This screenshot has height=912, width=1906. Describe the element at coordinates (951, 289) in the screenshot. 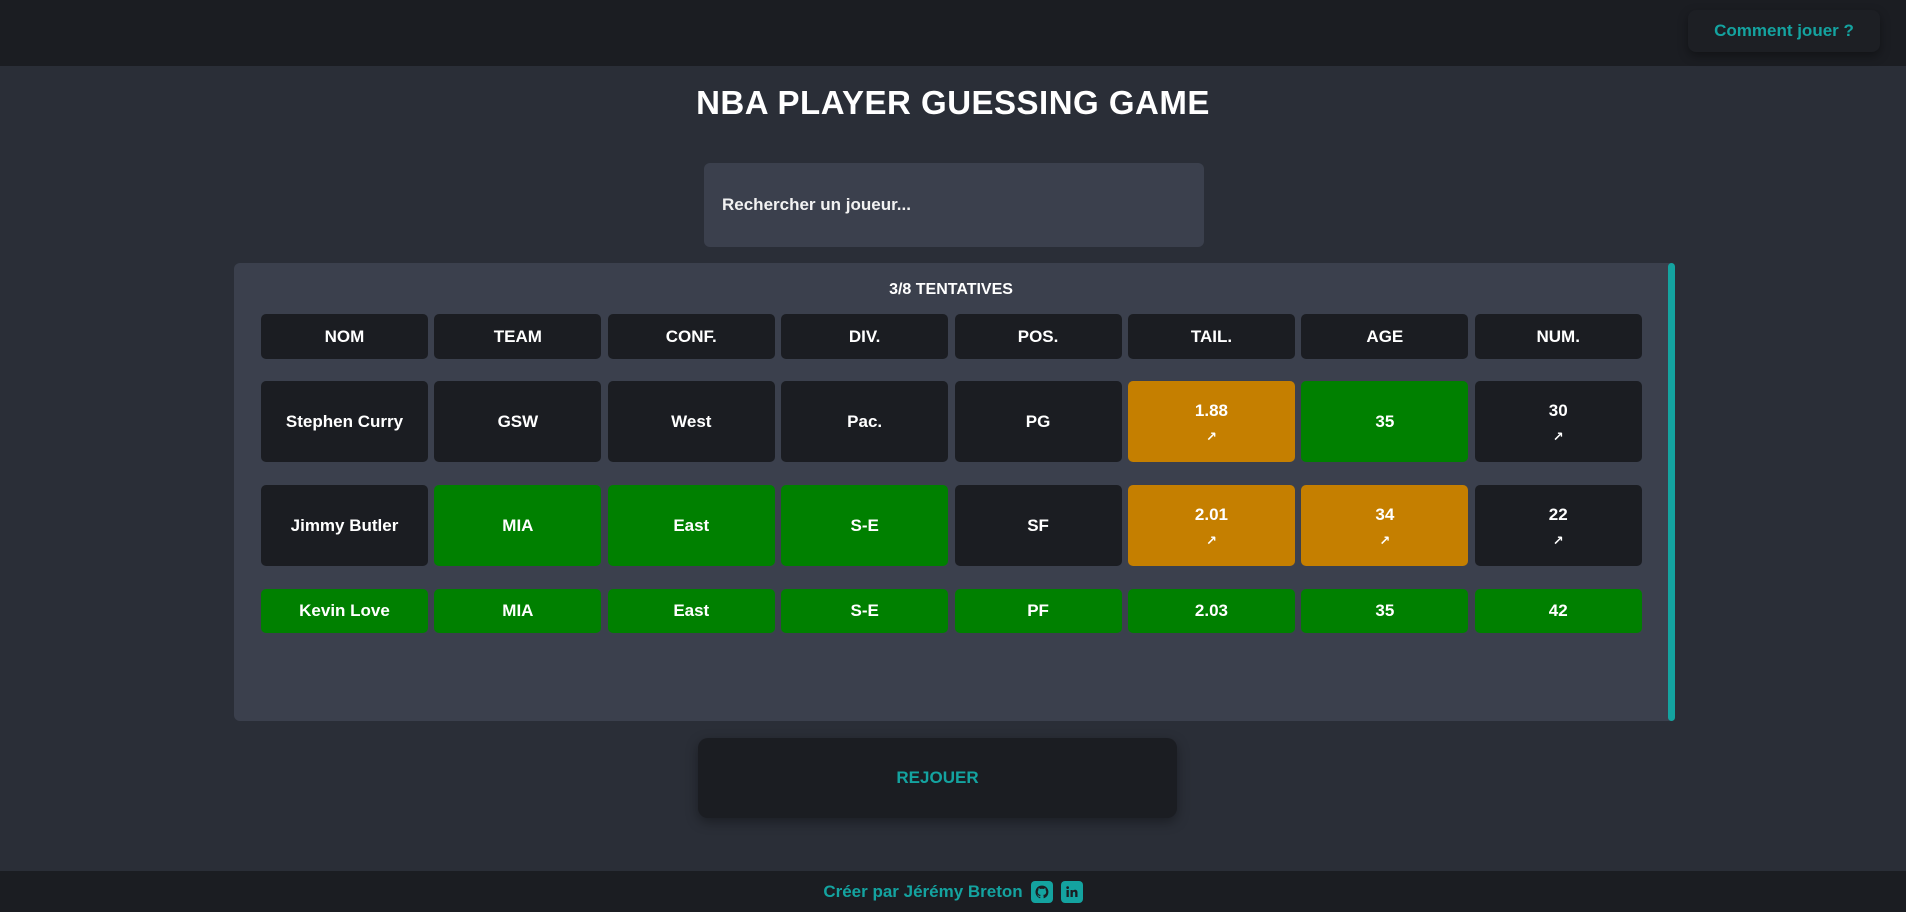

I see `attempts-counter: 3/8 TENTATIVES` at that location.